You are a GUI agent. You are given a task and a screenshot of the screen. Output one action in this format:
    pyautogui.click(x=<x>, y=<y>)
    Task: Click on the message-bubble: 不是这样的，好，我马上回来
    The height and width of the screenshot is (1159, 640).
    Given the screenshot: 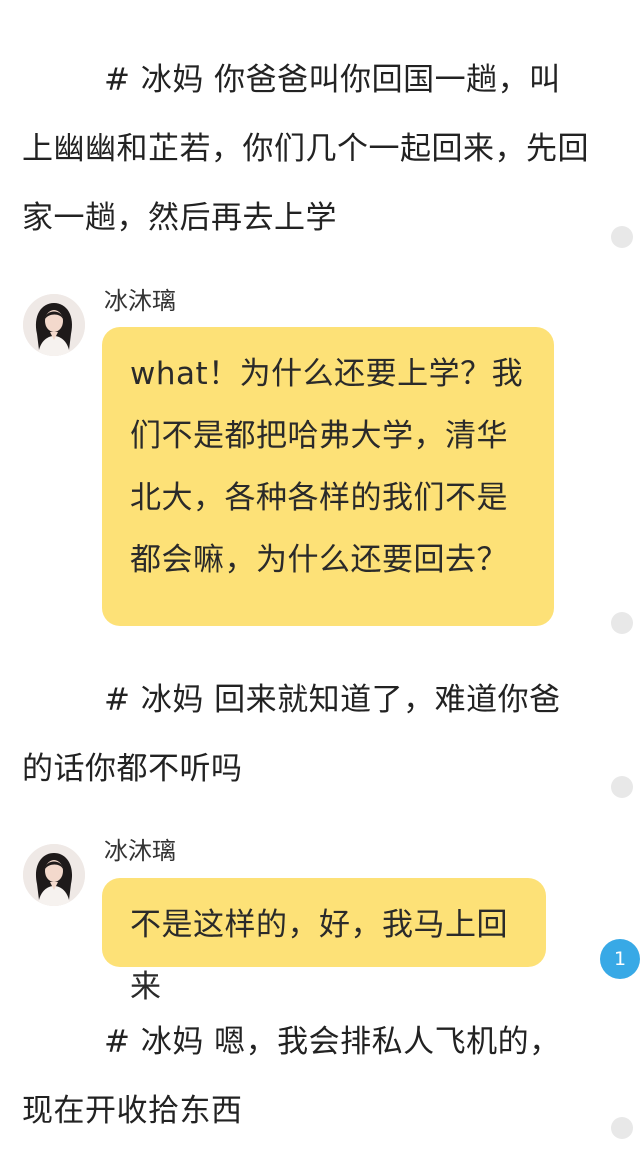 What is the action you would take?
    pyautogui.click(x=324, y=941)
    